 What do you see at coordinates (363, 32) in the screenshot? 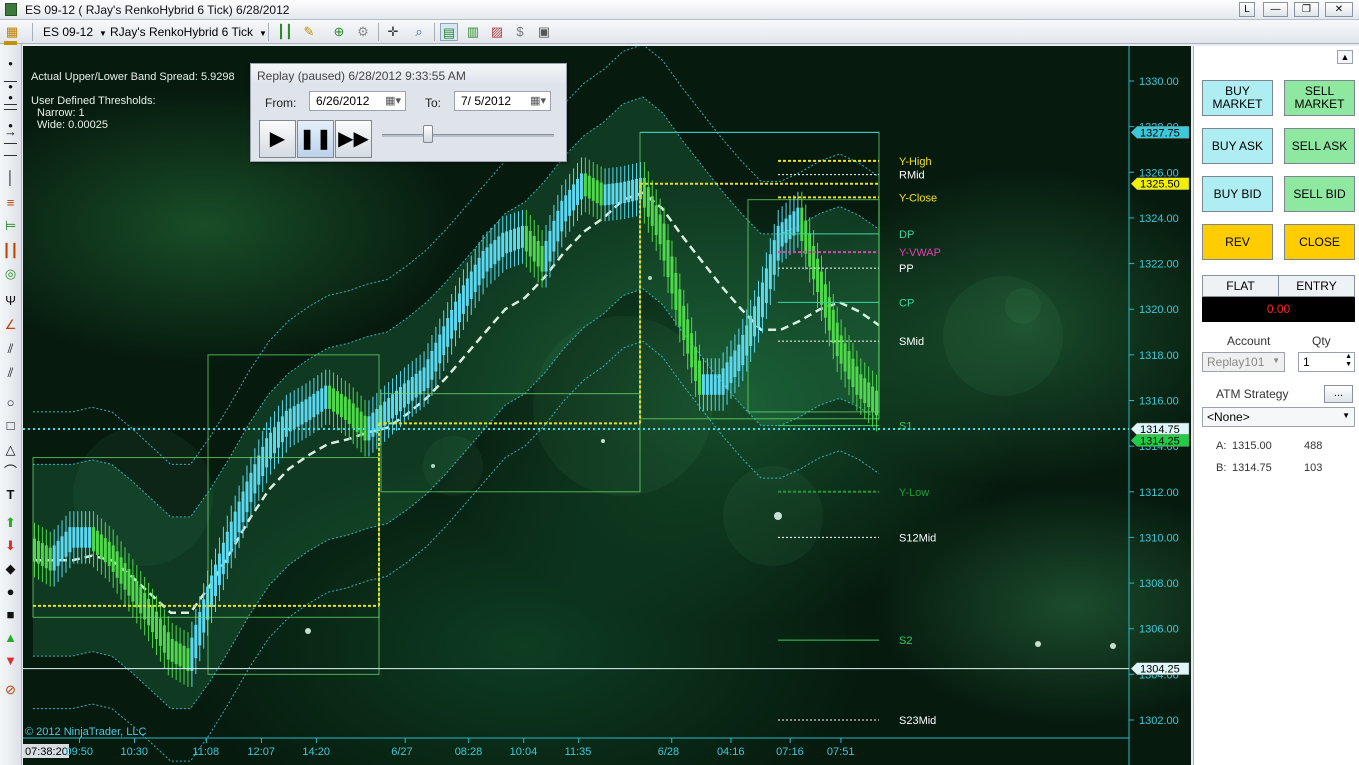
I see `strategy-icon: ⚙` at bounding box center [363, 32].